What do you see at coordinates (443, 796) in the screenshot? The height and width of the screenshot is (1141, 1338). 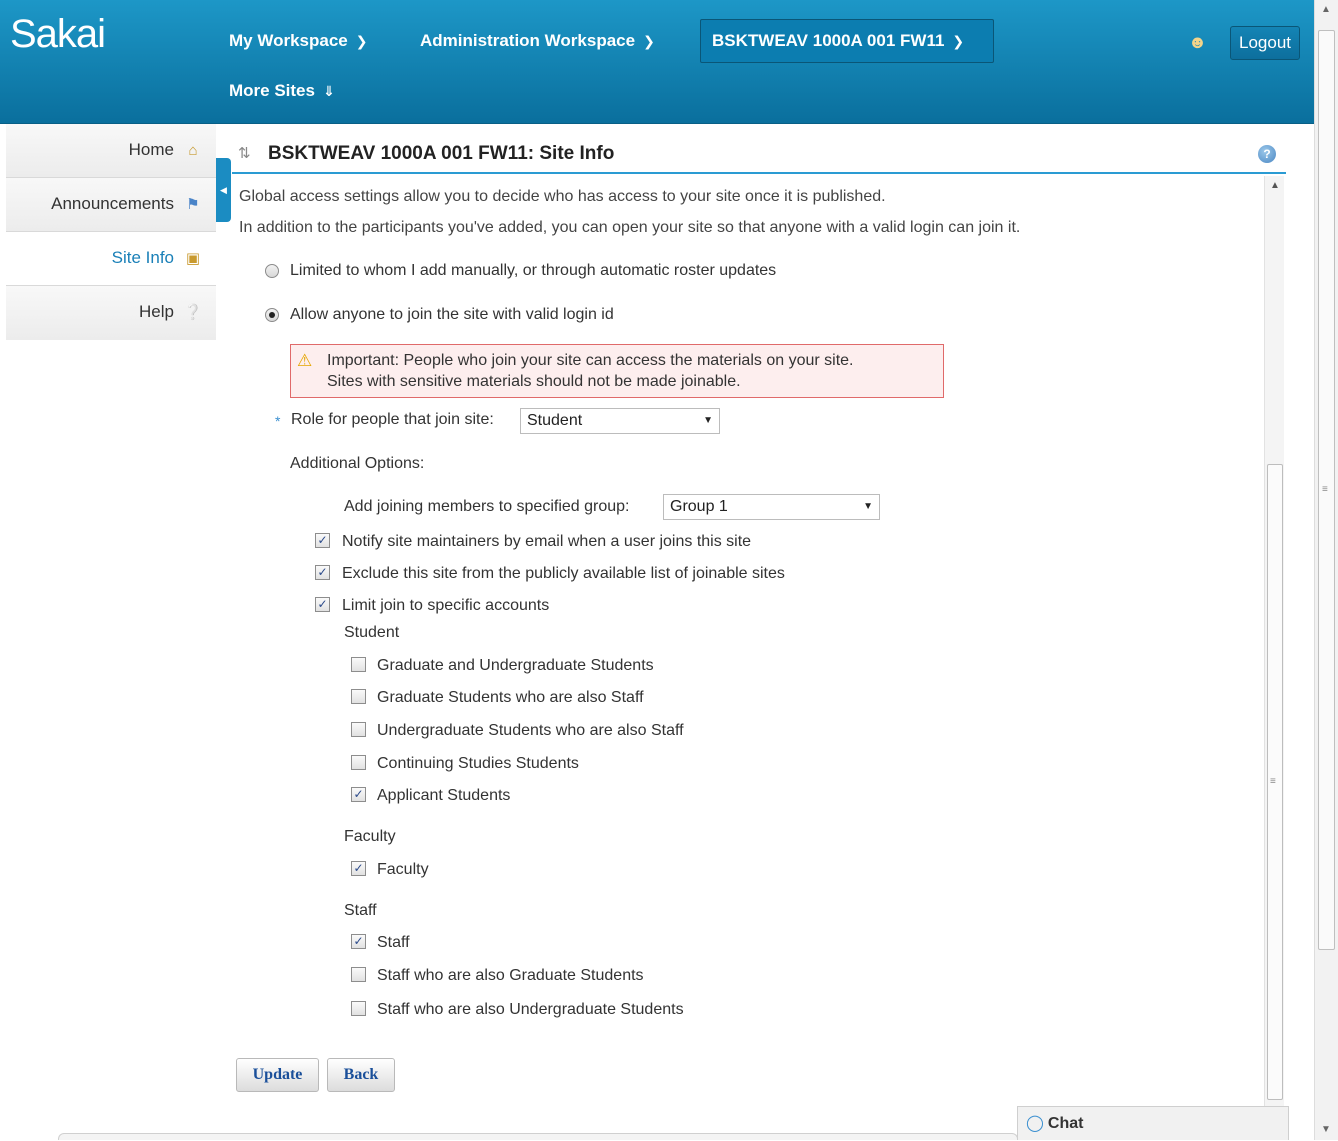 I see `account-label: Applicant Students` at bounding box center [443, 796].